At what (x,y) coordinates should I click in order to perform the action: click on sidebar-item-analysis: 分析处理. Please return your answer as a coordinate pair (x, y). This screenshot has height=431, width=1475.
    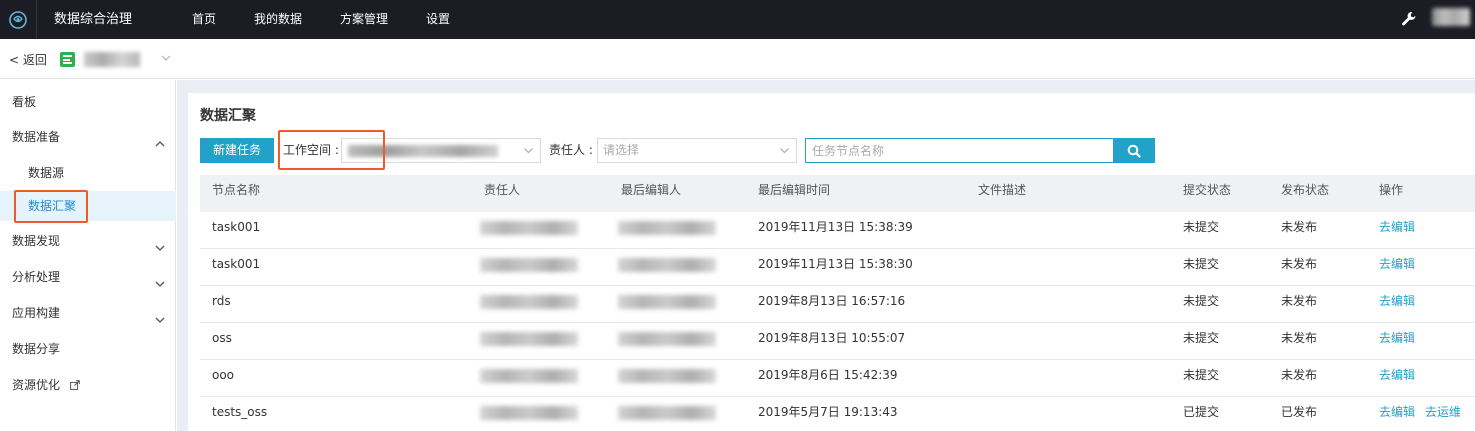
    Looking at the image, I should click on (88, 277).